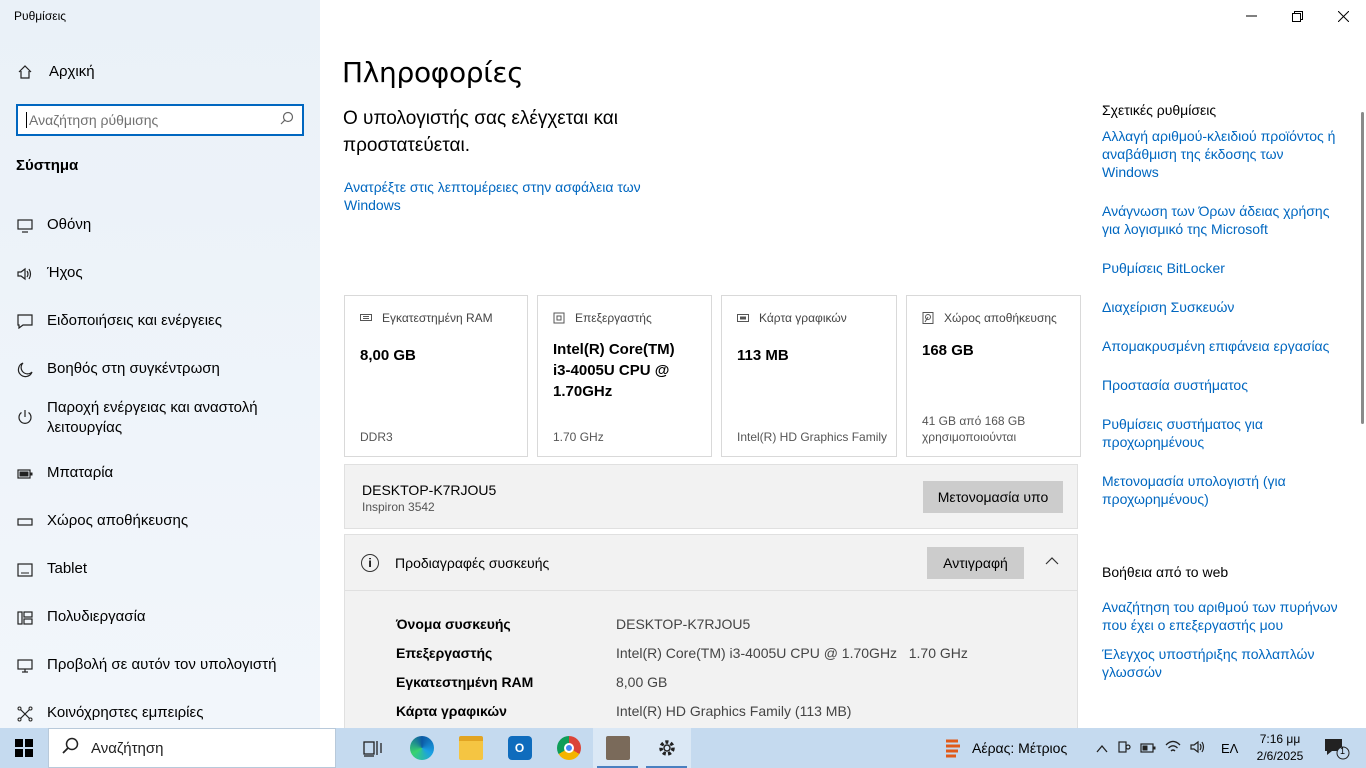 The width and height of the screenshot is (1366, 768). Describe the element at coordinates (24, 273) in the screenshot. I see `speaker-icon` at that location.